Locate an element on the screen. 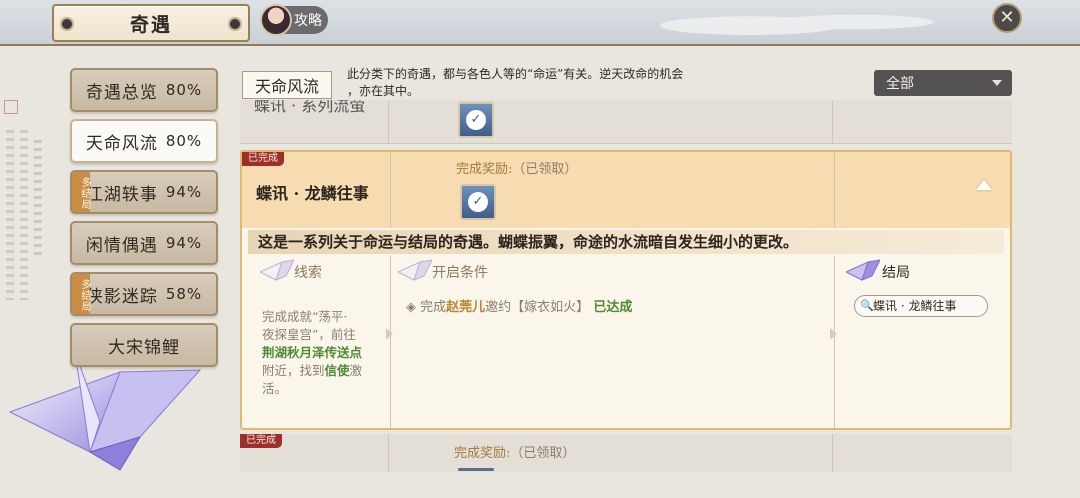 Image resolution: width=1080 pixels, height=498 pixels. seal-icon is located at coordinates (11, 107).